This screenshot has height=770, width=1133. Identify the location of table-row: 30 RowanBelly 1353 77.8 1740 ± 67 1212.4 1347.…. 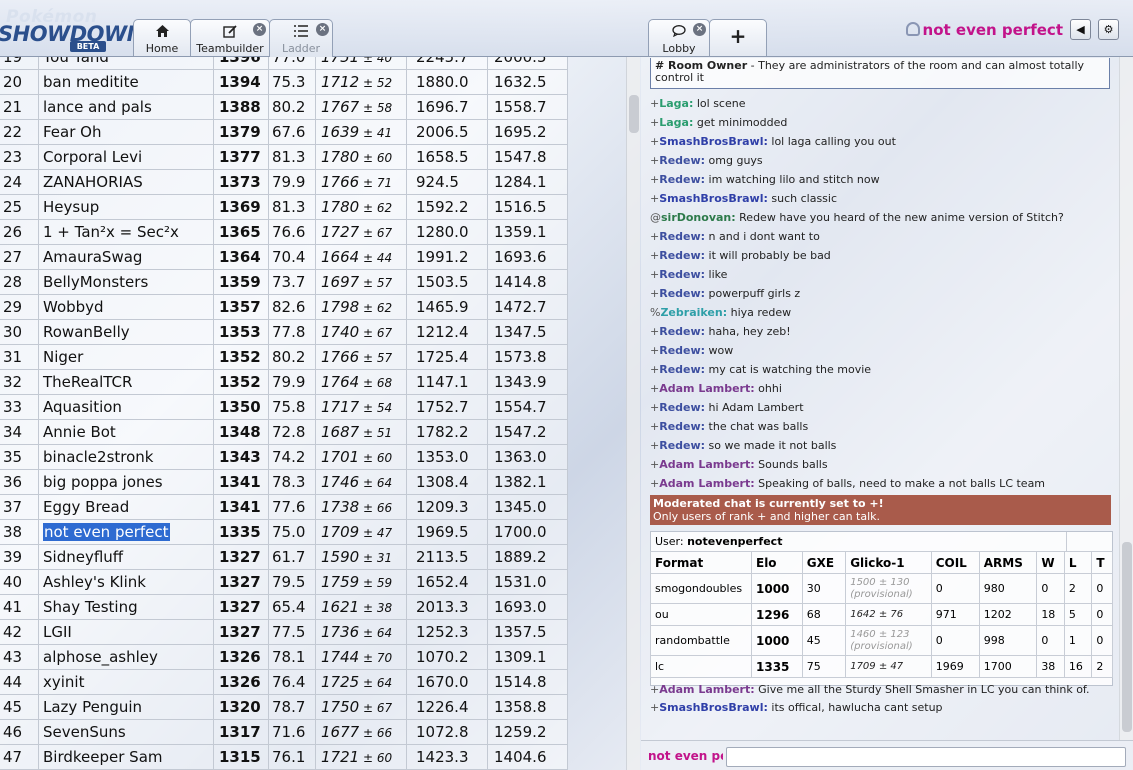
(284, 332).